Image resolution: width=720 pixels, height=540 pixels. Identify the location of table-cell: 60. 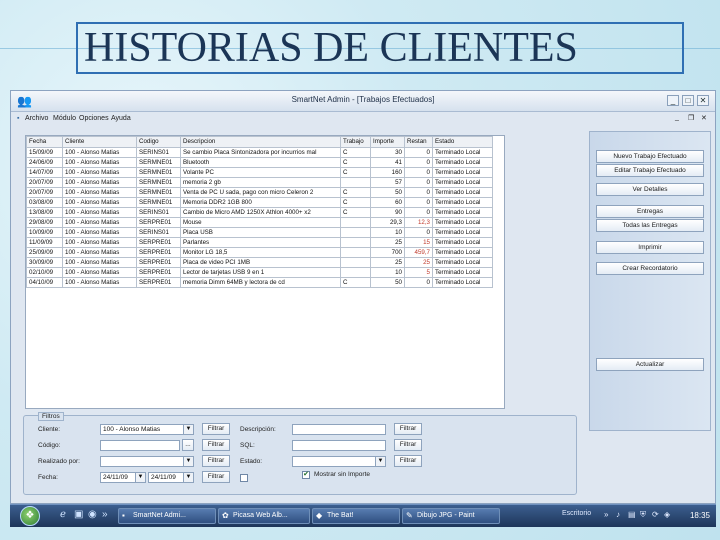
(387, 202).